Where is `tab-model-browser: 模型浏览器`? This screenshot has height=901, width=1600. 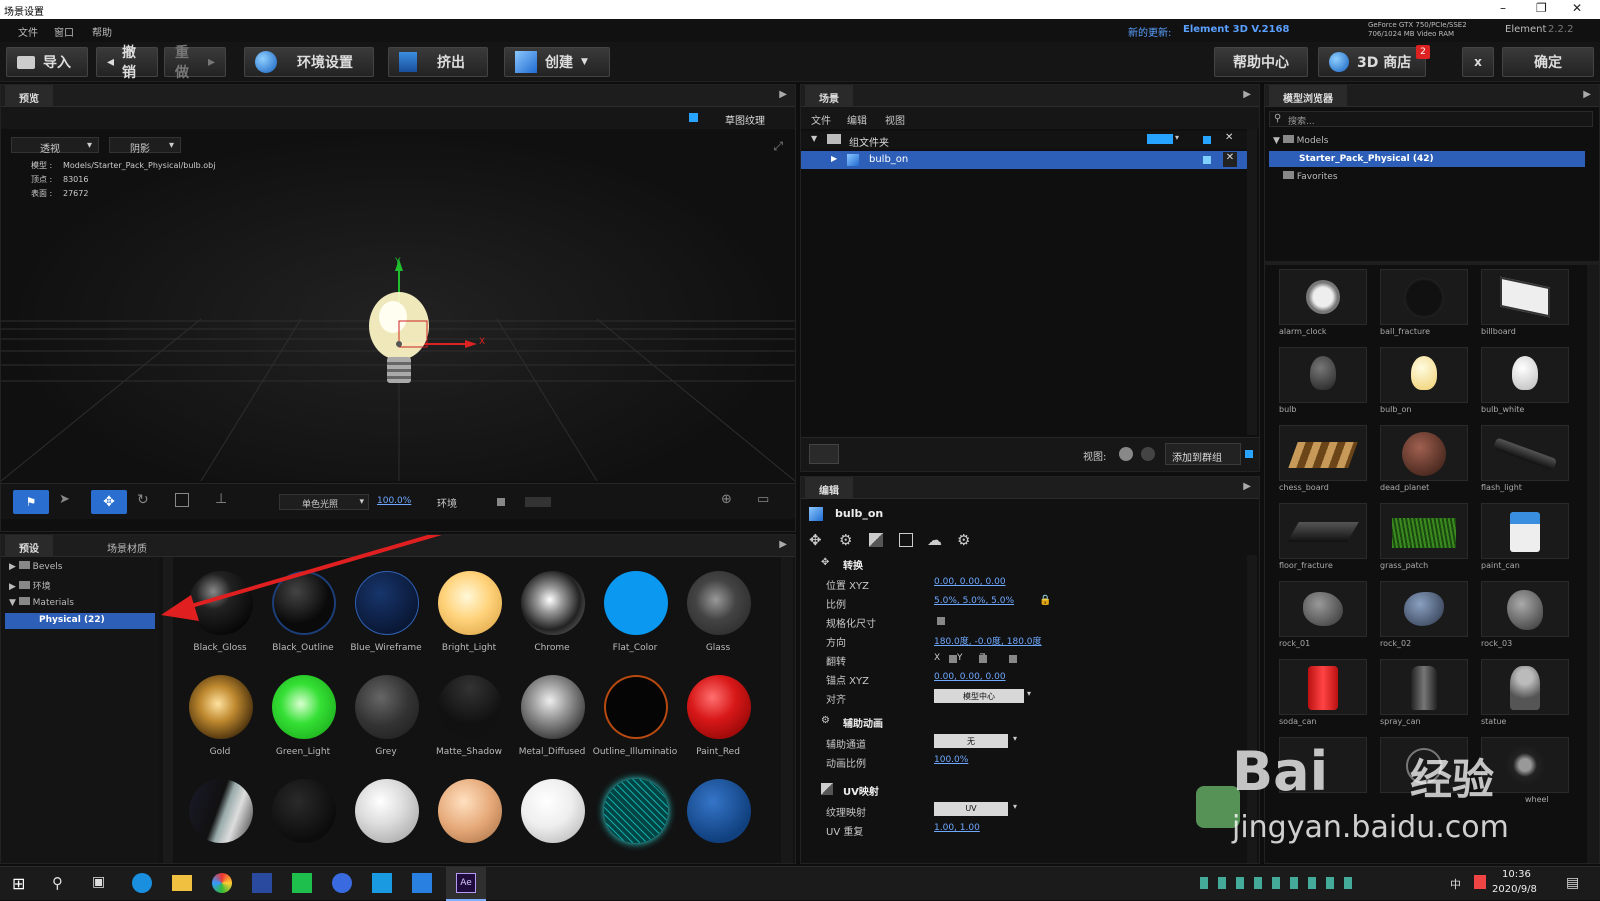
tab-model-browser: 模型浏览器 is located at coordinates (1308, 96).